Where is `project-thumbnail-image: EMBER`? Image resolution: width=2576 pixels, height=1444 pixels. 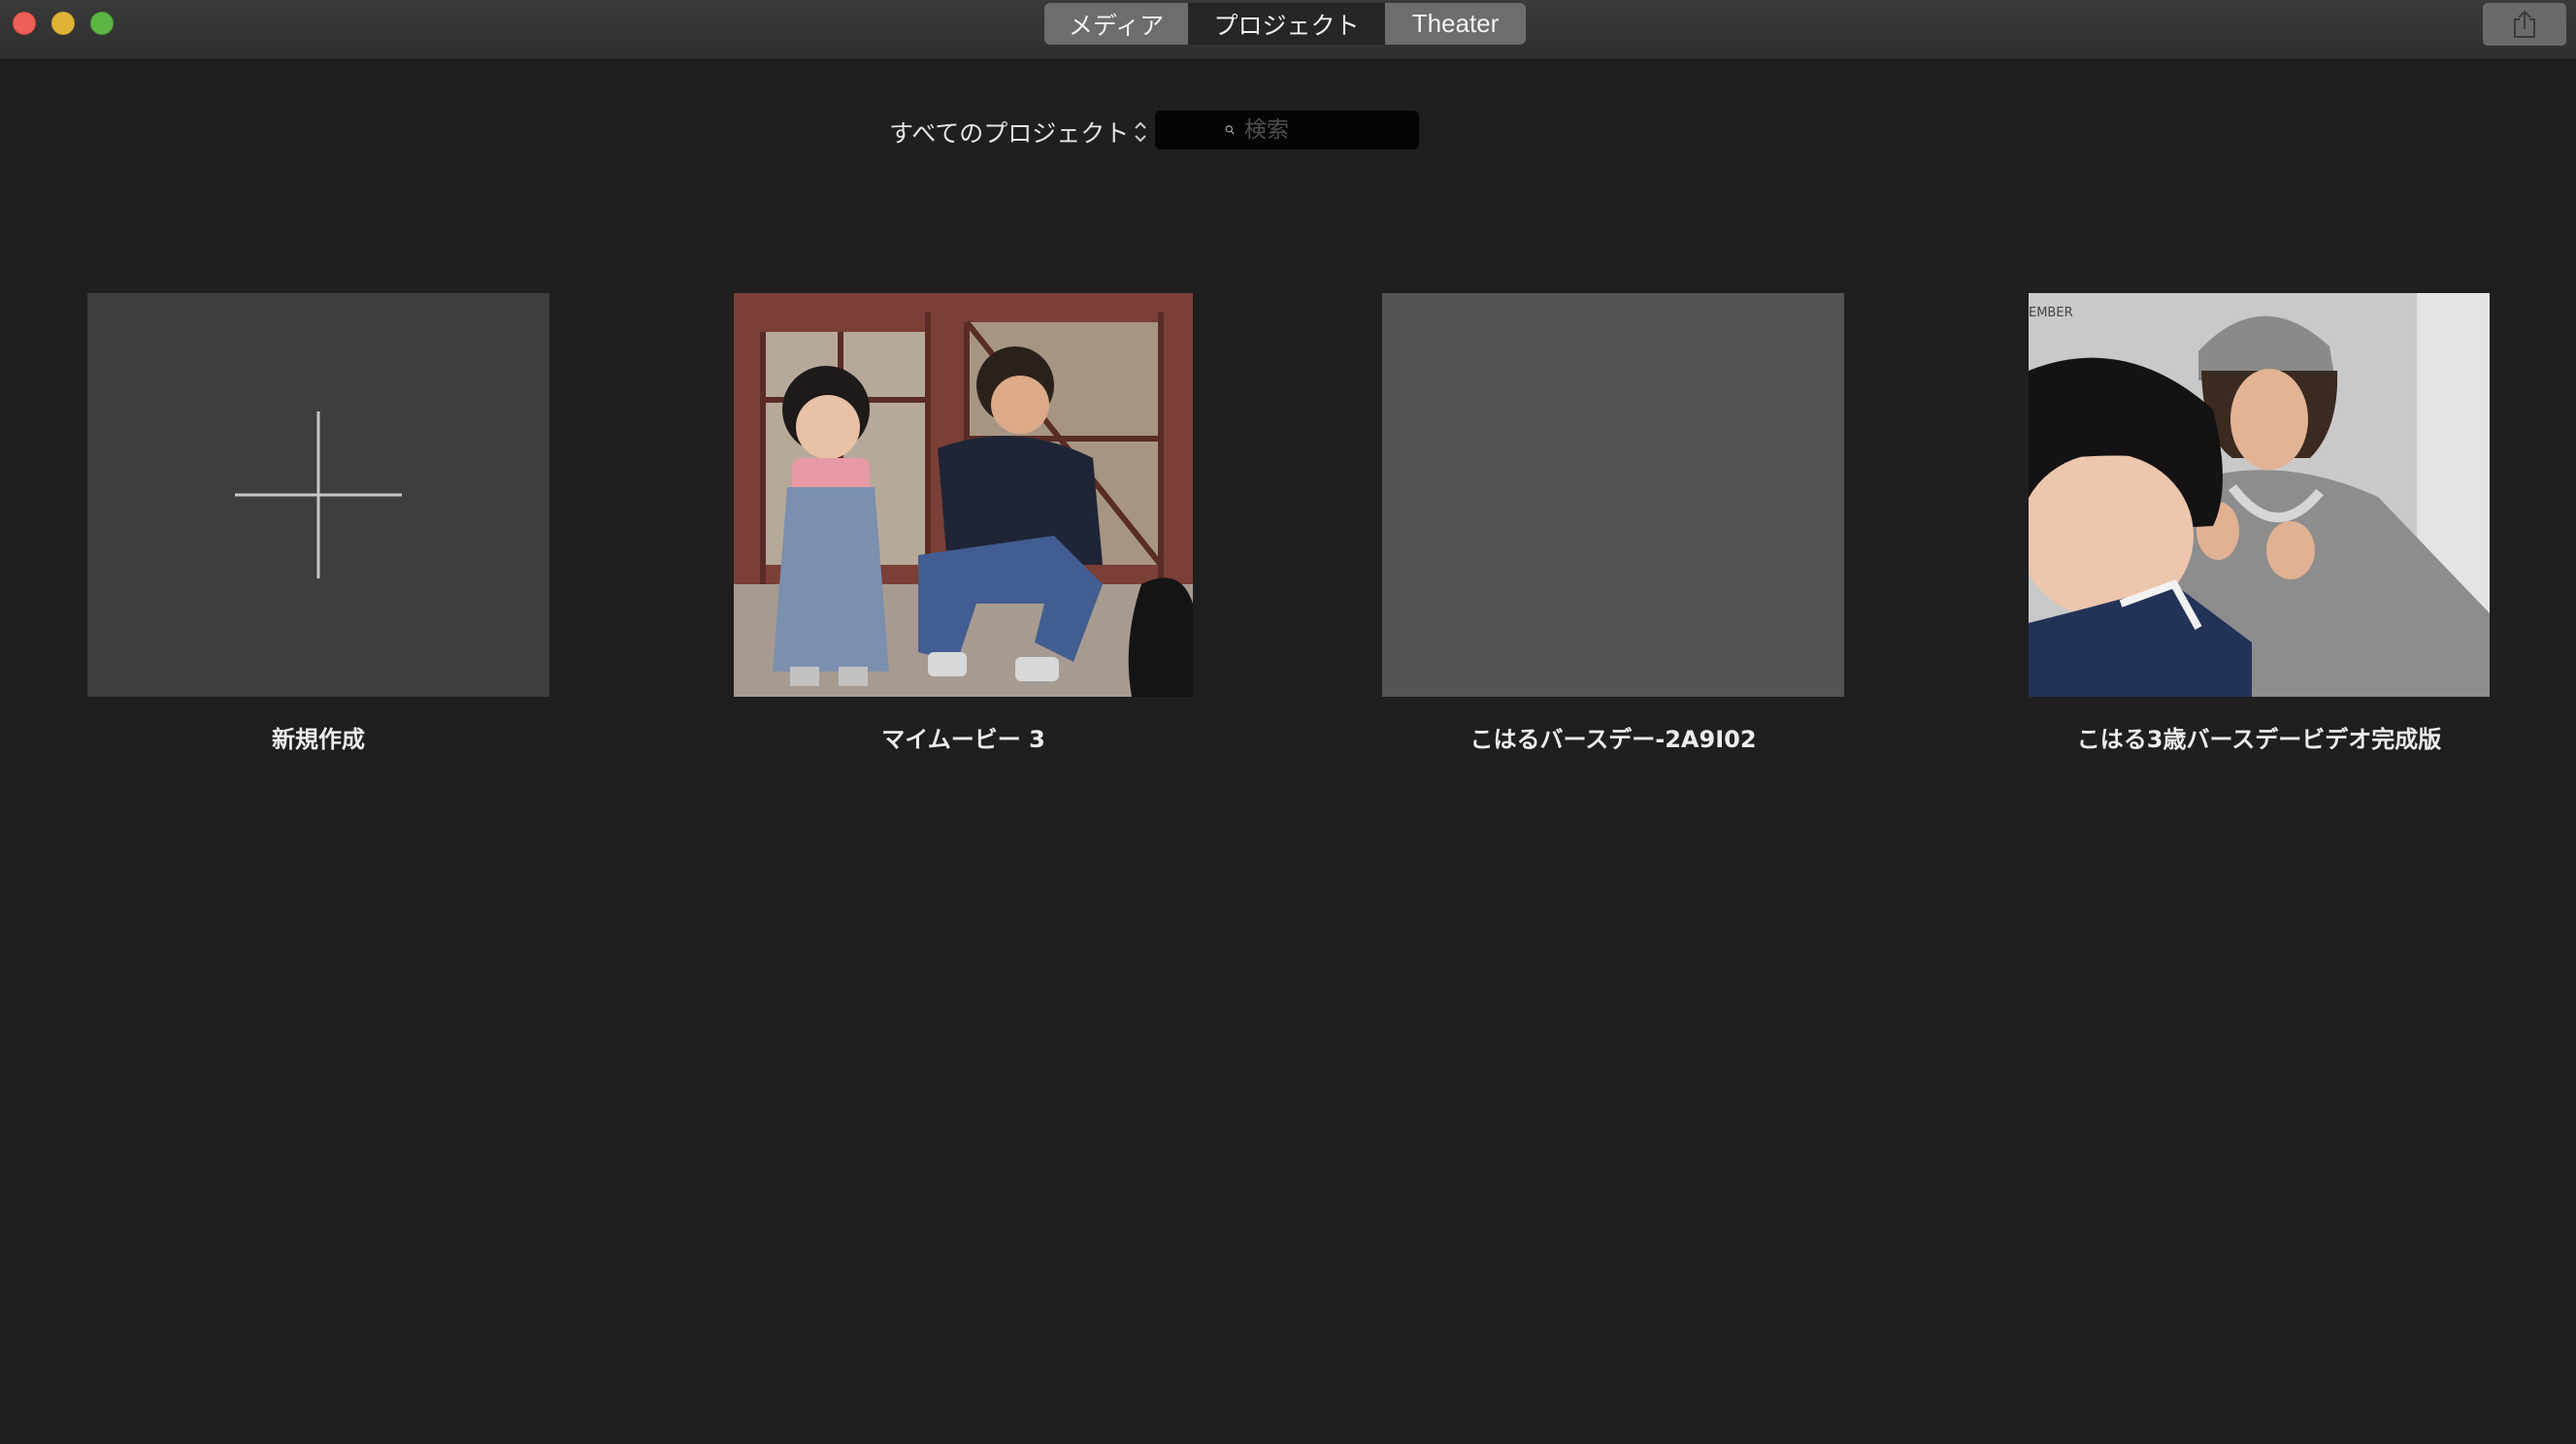
project-thumbnail-image: EMBER is located at coordinates (2259, 495).